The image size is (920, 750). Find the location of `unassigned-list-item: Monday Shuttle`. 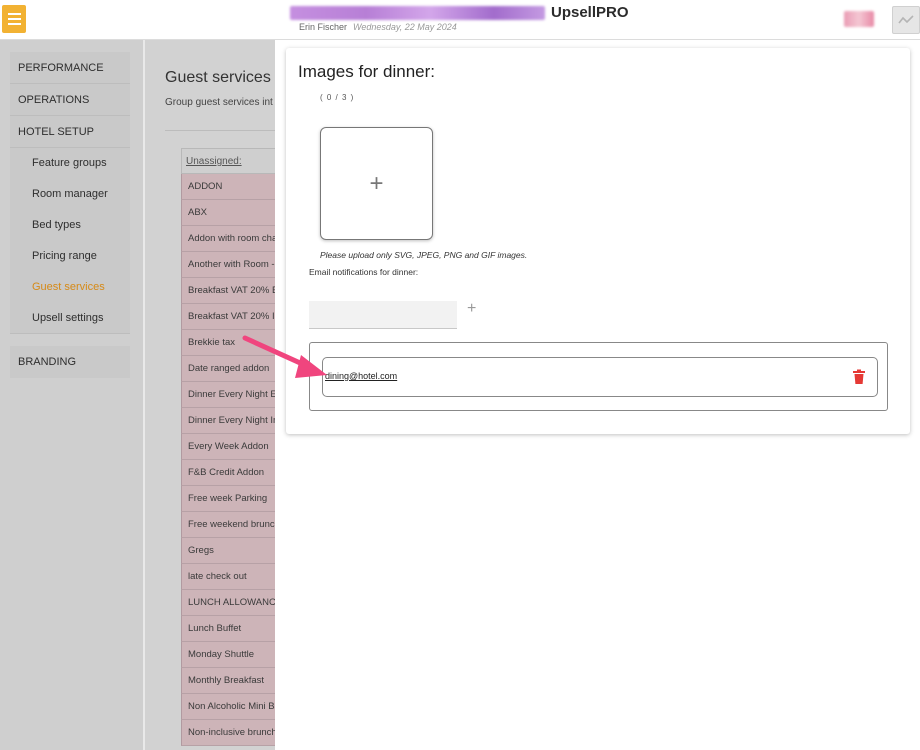

unassigned-list-item: Monday Shuttle is located at coordinates (233, 655).